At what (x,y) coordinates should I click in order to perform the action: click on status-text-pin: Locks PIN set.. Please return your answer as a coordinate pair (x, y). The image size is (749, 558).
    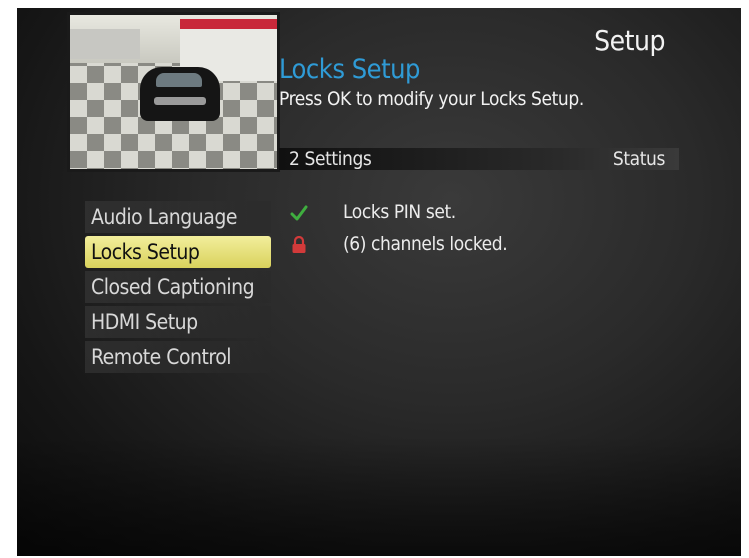
    Looking at the image, I should click on (399, 212).